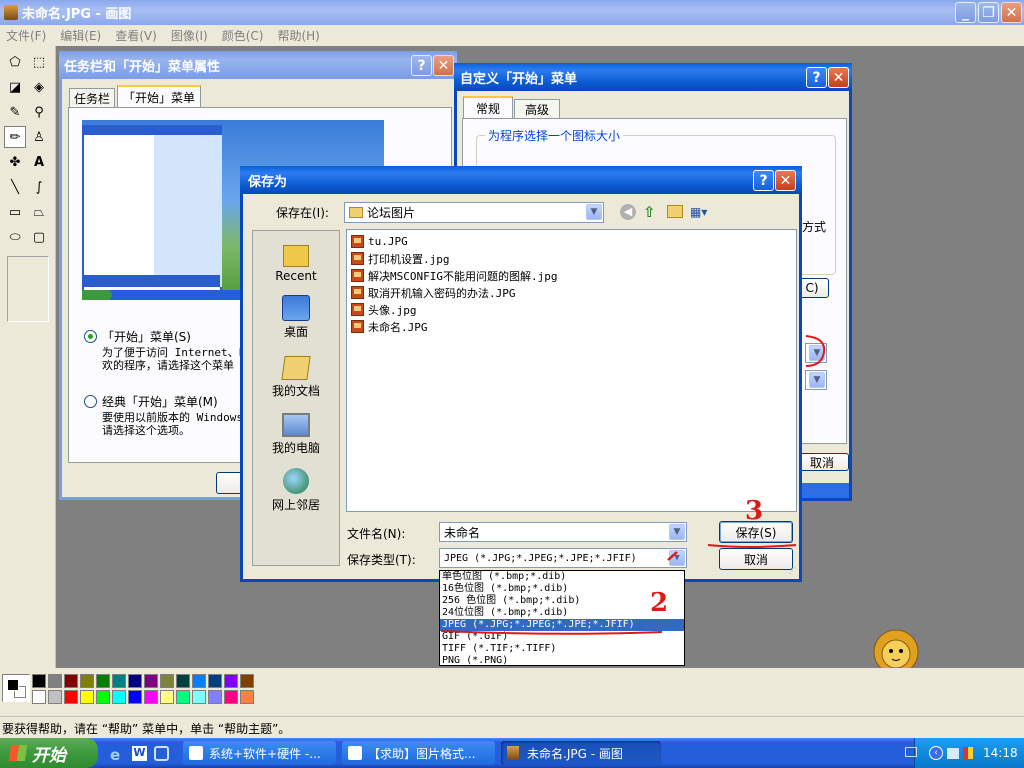  I want to click on app-icon, so click(161, 753).